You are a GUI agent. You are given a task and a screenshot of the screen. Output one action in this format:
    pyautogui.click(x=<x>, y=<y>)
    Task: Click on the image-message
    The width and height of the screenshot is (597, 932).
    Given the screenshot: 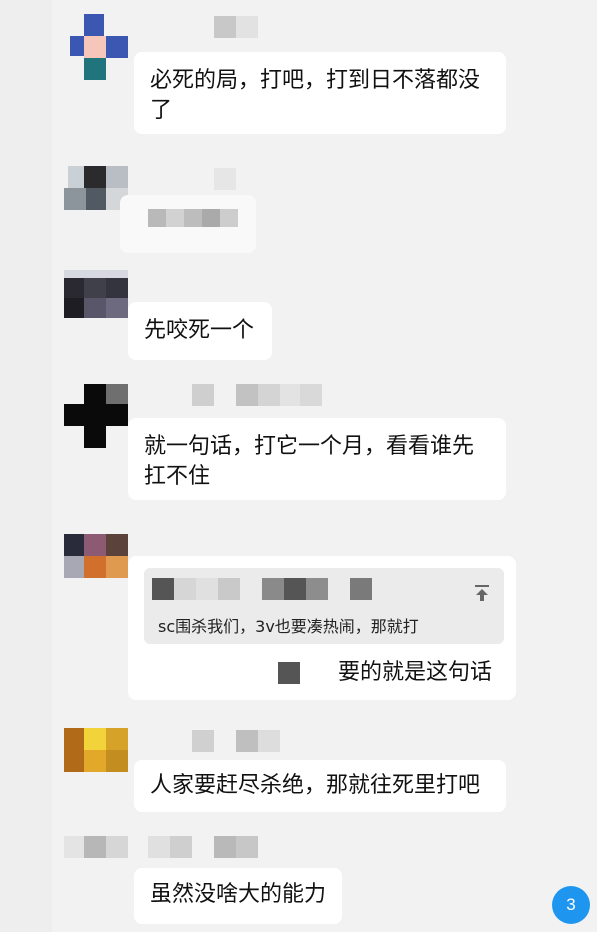 What is the action you would take?
    pyautogui.click(x=188, y=224)
    